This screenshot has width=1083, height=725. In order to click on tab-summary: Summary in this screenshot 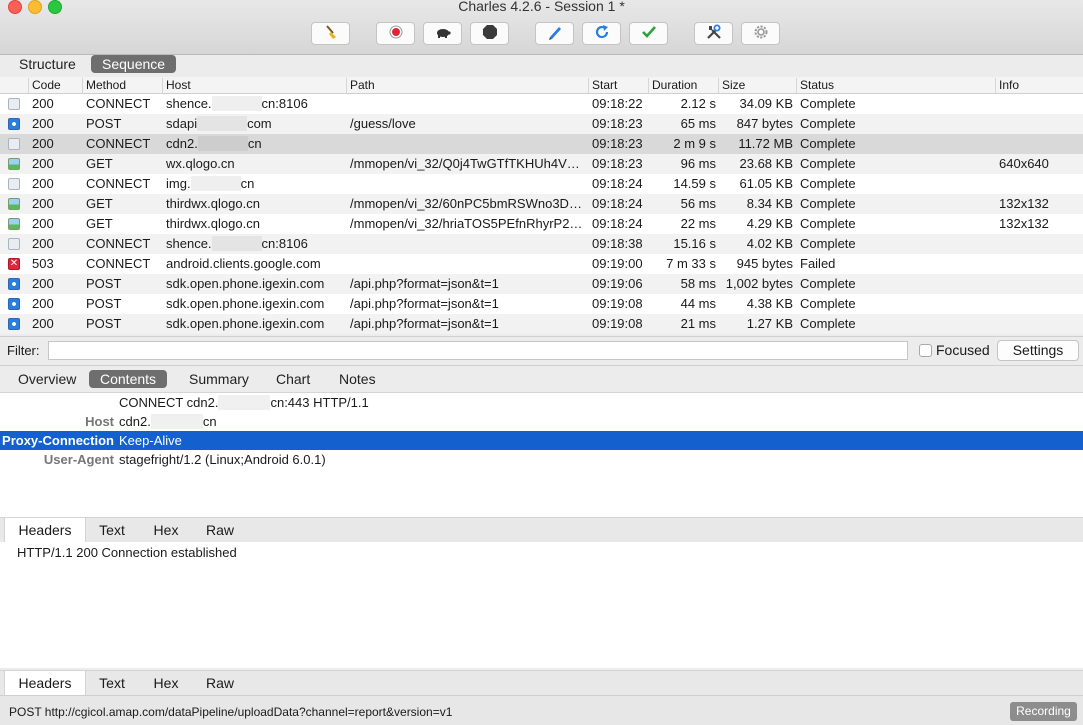, I will do `click(219, 379)`.